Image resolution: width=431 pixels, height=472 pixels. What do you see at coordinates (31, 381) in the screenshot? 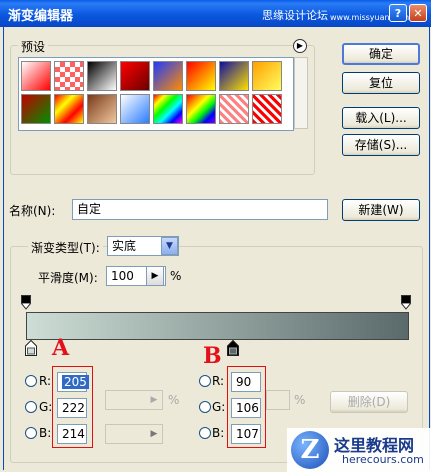
I see `radio-r-a` at bounding box center [31, 381].